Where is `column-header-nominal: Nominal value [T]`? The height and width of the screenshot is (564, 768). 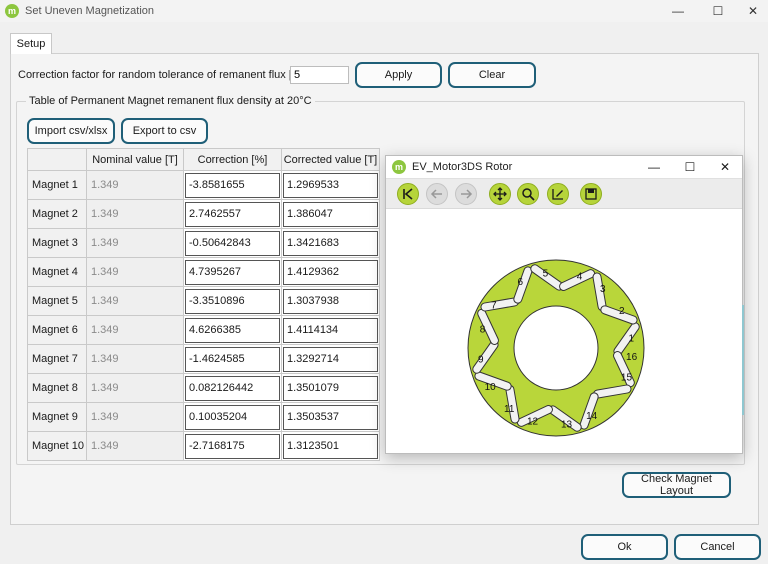 column-header-nominal: Nominal value [T] is located at coordinates (134, 159).